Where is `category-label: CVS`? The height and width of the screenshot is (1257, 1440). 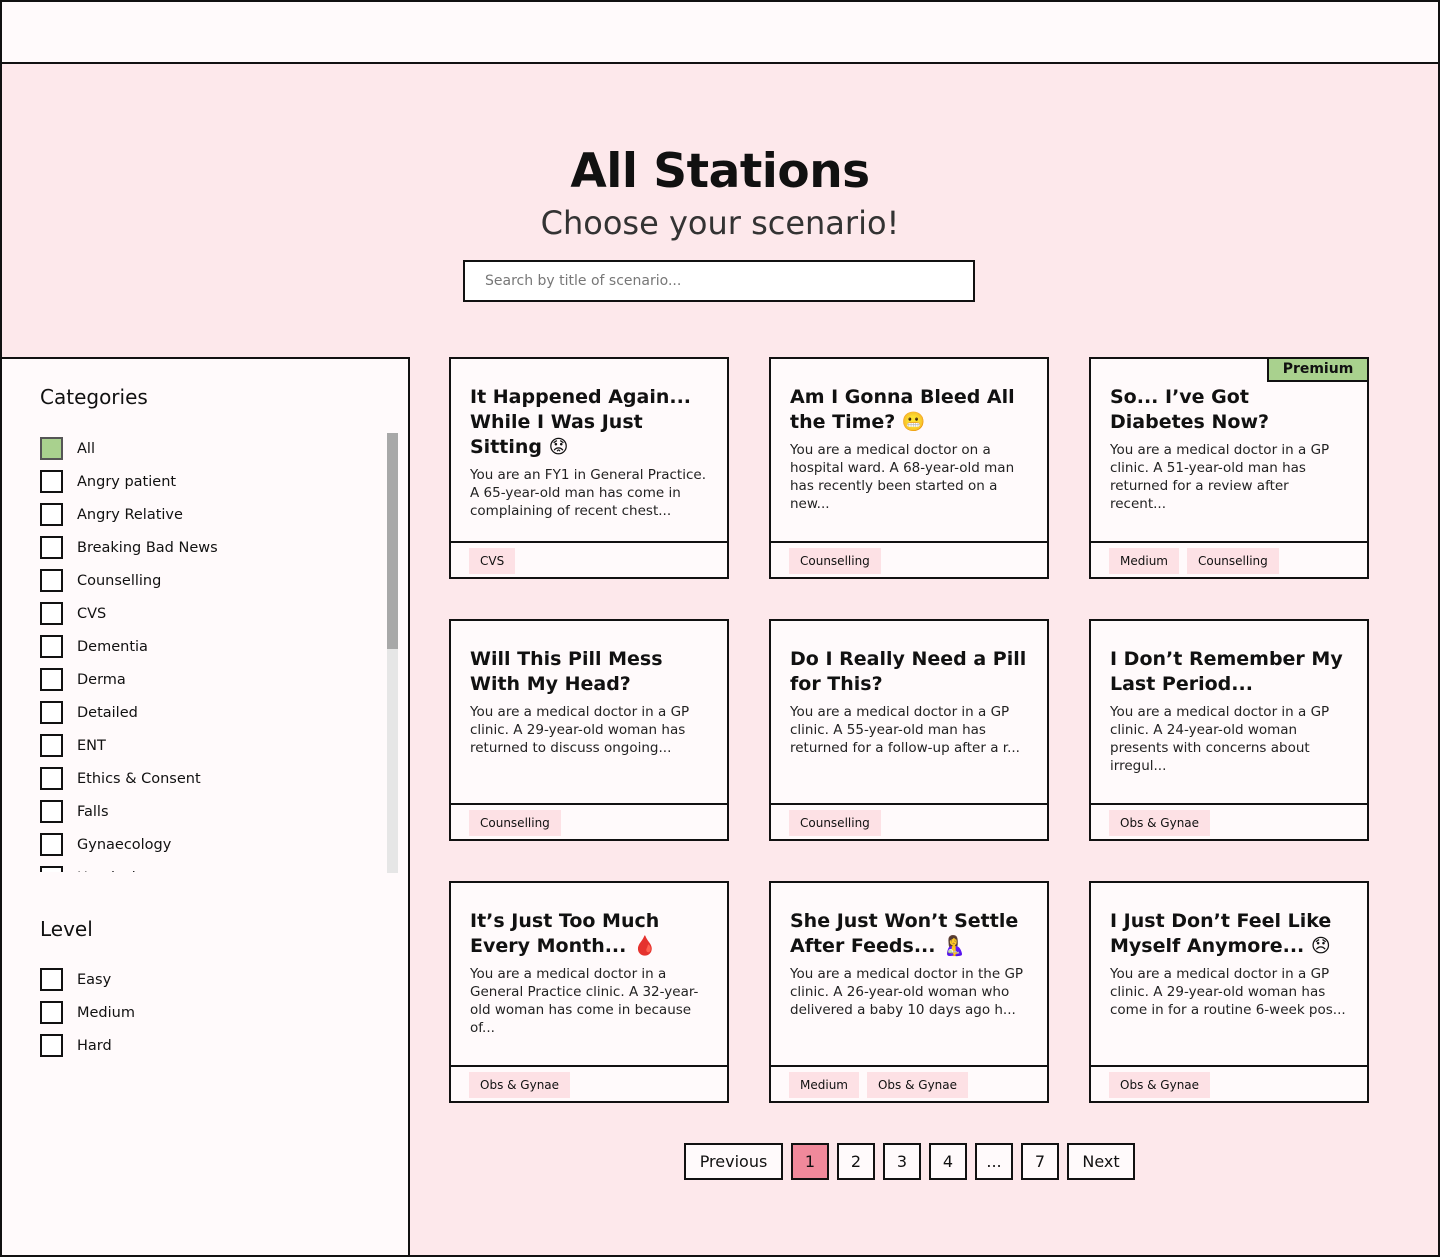
category-label: CVS is located at coordinates (92, 613).